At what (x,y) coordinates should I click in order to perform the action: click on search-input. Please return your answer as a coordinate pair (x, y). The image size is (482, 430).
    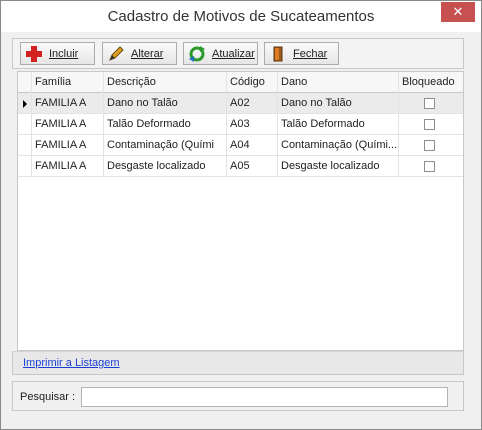
    Looking at the image, I should click on (264, 397).